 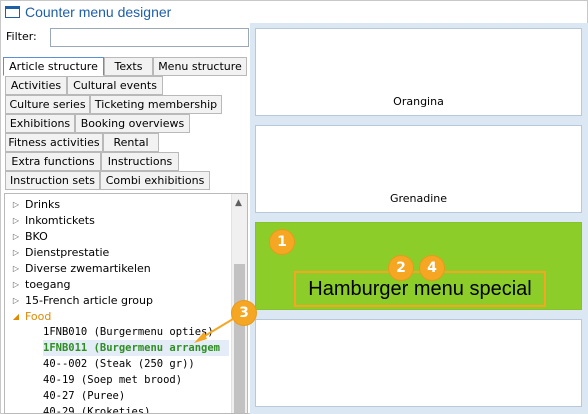 What do you see at coordinates (219, 327) in the screenshot?
I see `callout-arrow` at bounding box center [219, 327].